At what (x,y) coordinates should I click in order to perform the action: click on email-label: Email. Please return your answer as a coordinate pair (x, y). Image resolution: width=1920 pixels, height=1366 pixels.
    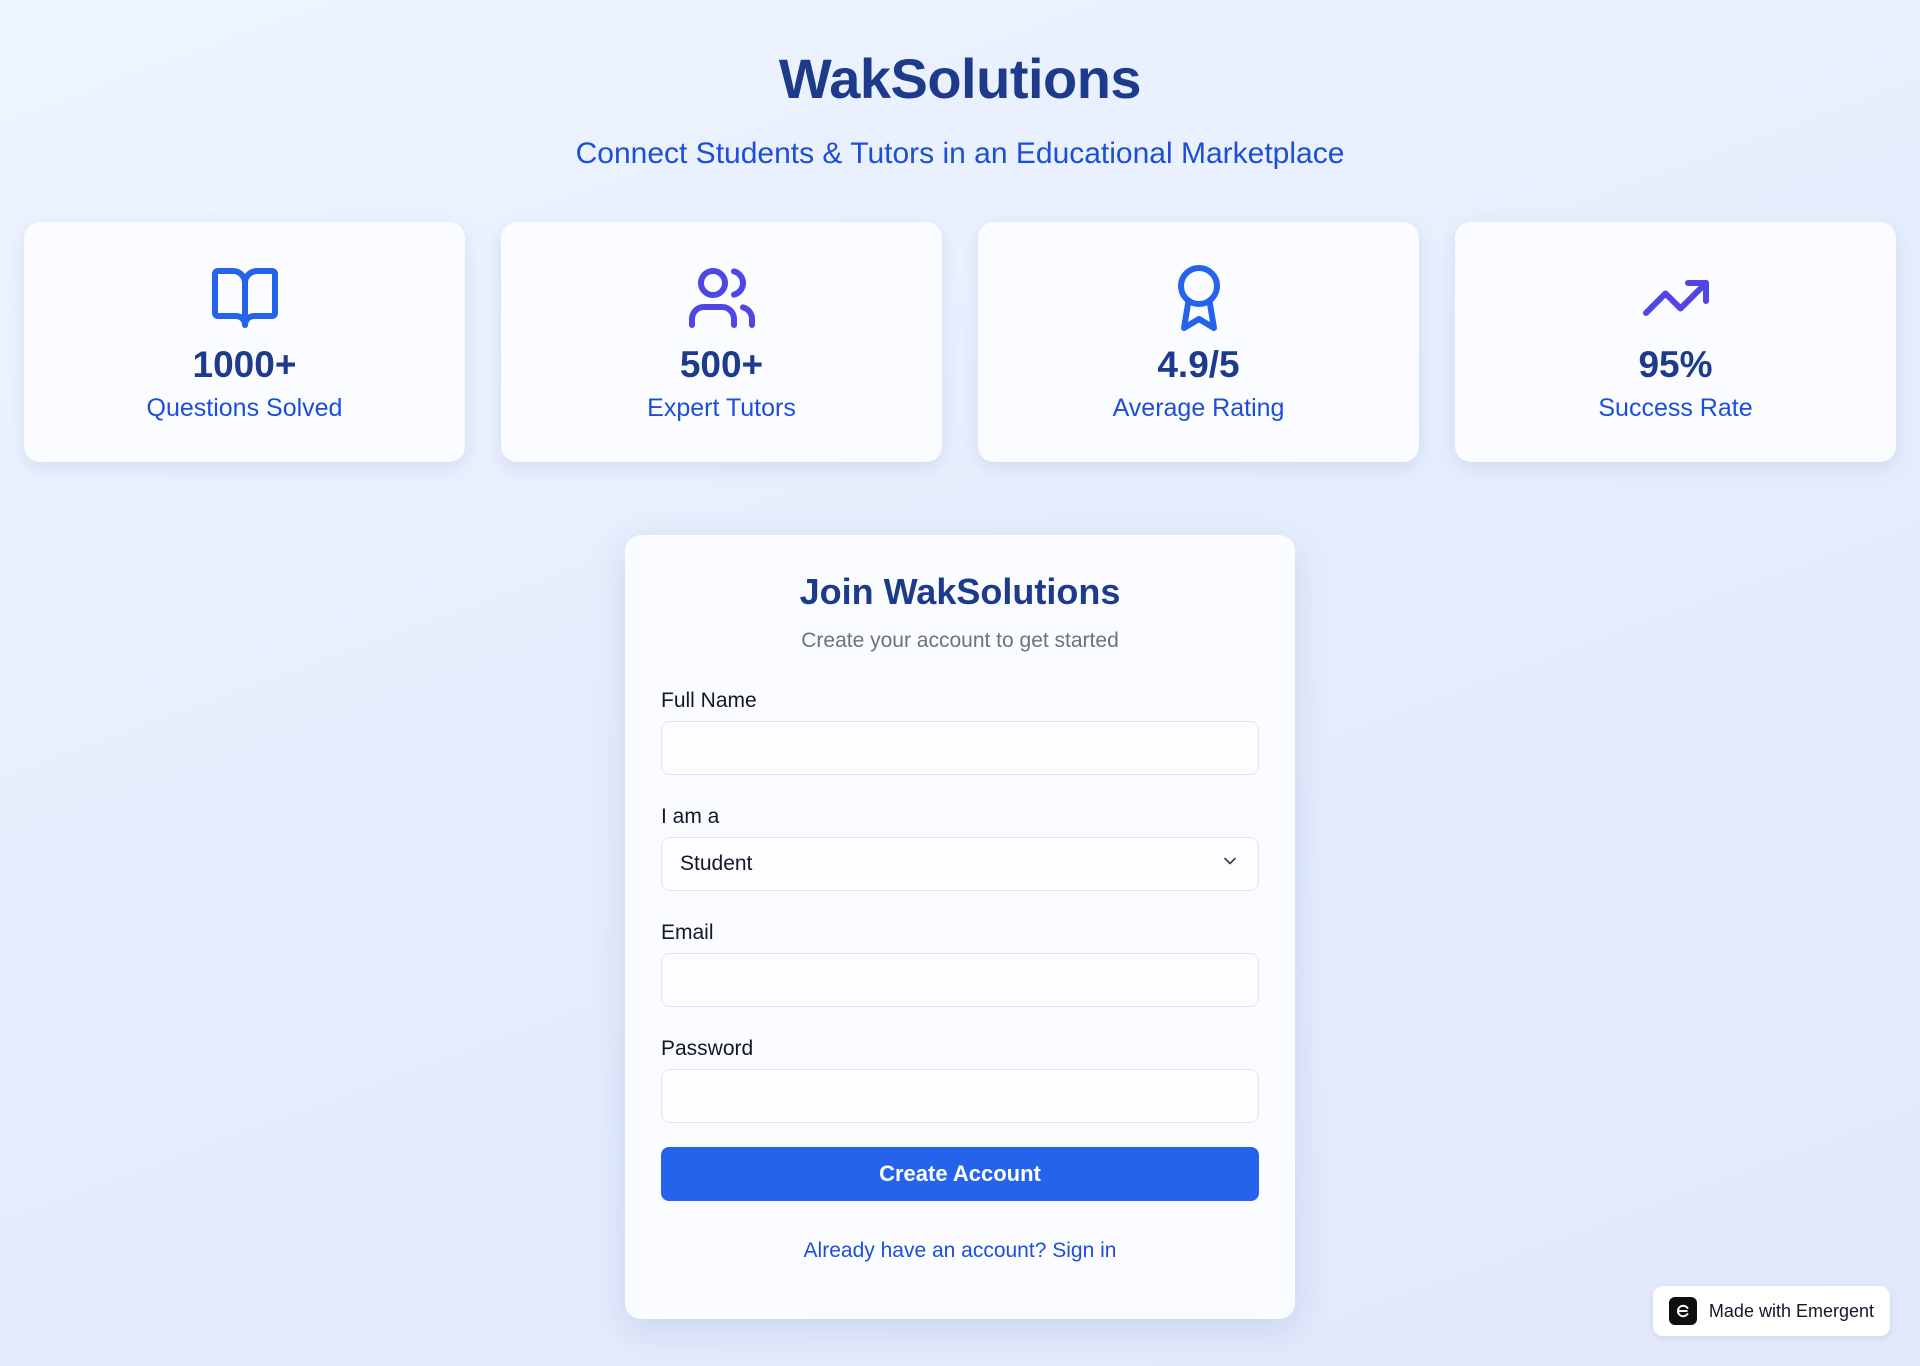
    Looking at the image, I should click on (687, 932).